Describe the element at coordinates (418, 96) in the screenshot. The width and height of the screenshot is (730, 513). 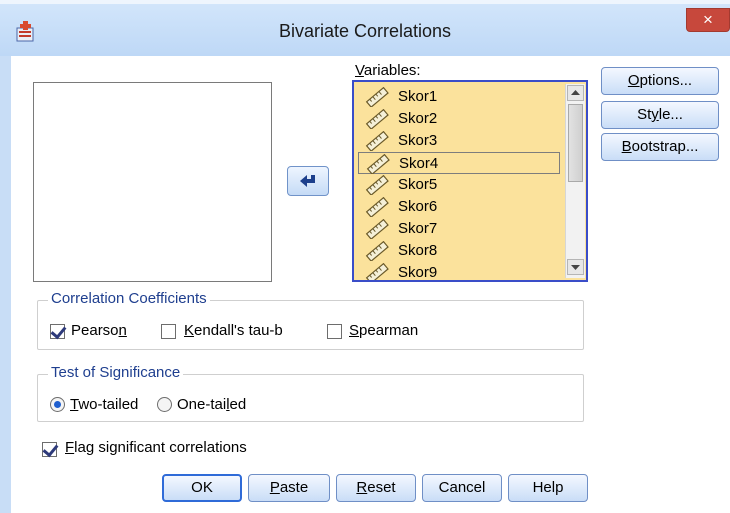
I see `variable-item-label: Skor1` at that location.